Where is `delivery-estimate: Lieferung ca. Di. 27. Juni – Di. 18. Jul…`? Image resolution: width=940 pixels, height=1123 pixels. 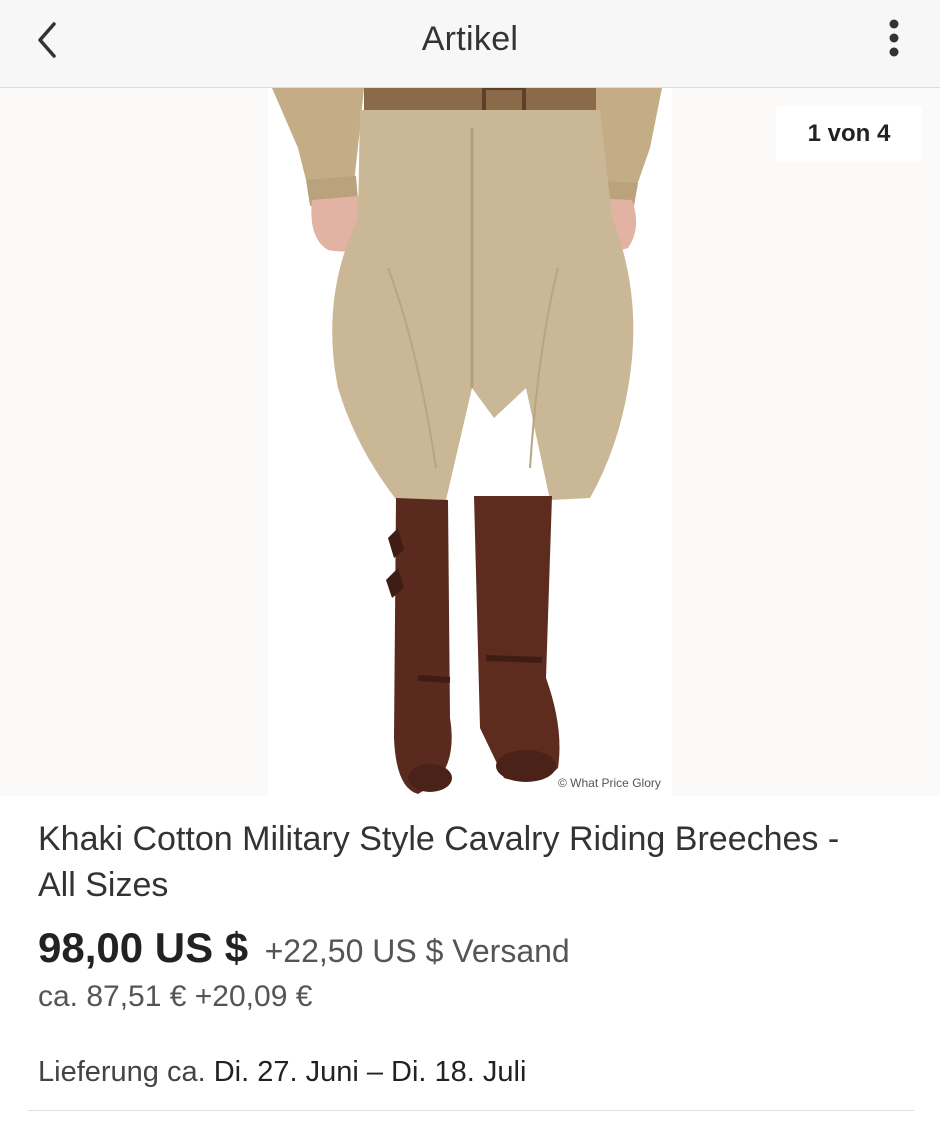 delivery-estimate: Lieferung ca. Di. 27. Juni – Di. 18. Jul… is located at coordinates (282, 1072).